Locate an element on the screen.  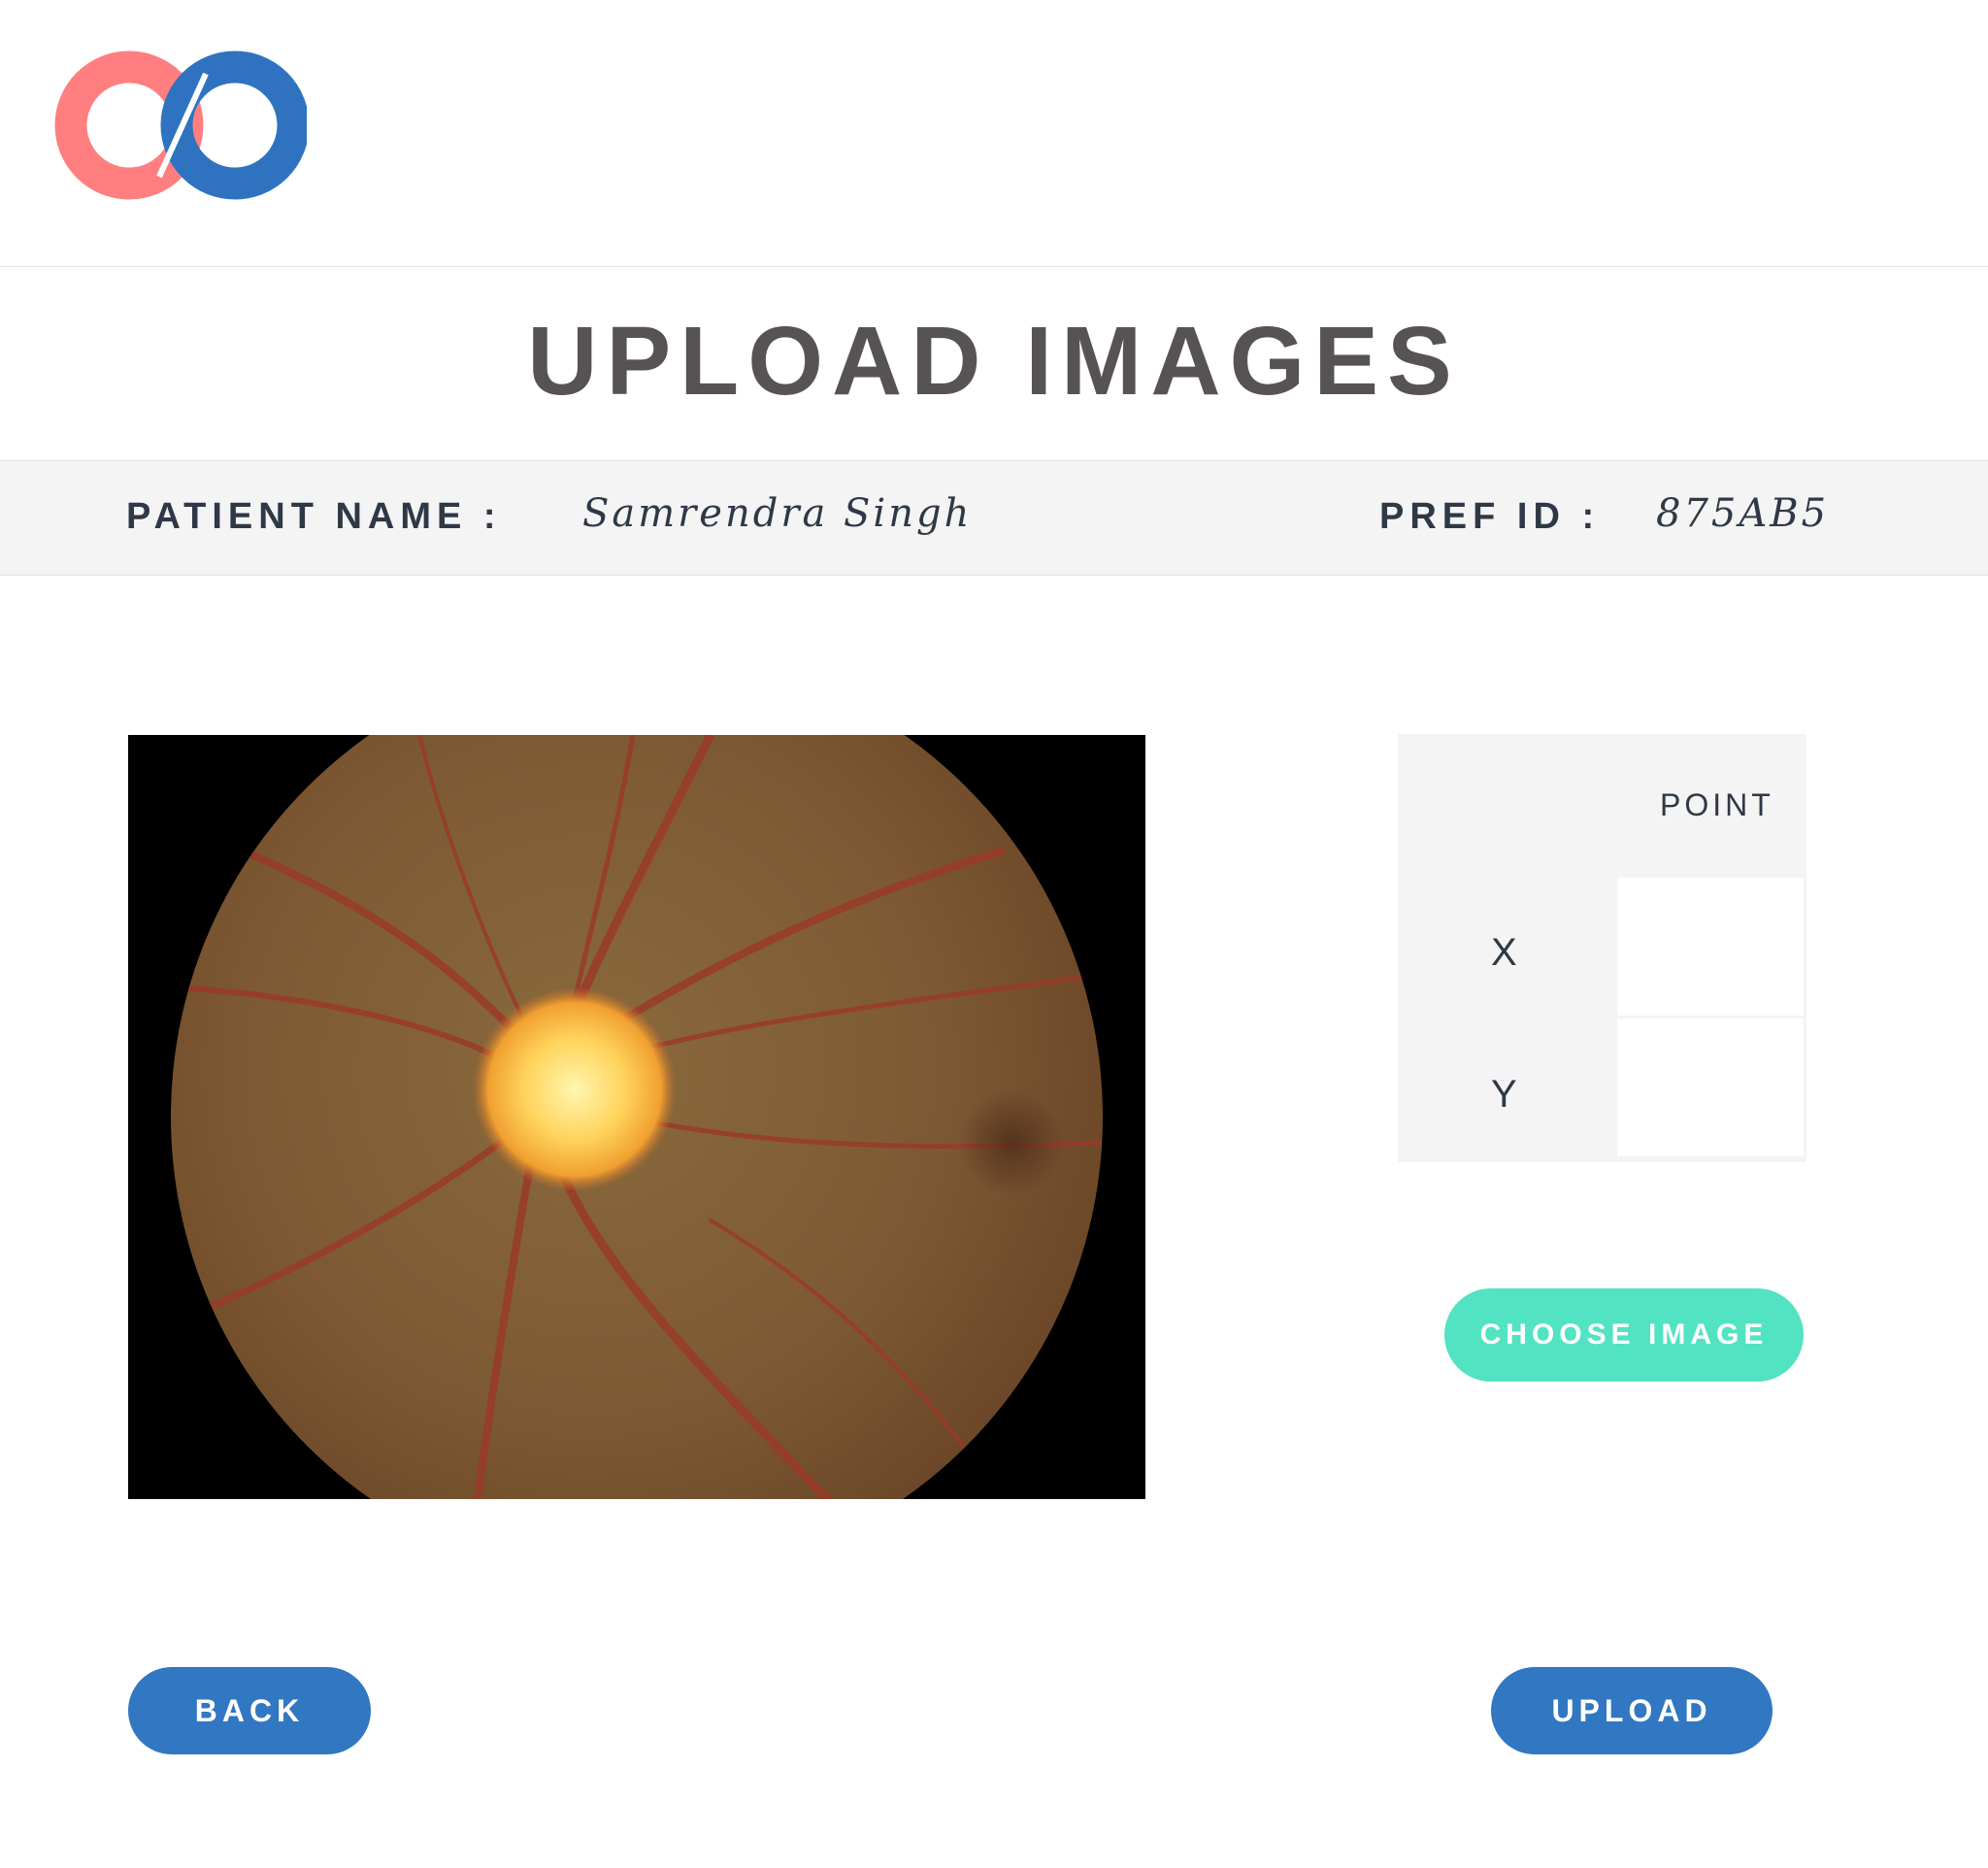
app-header is located at coordinates (994, 133).